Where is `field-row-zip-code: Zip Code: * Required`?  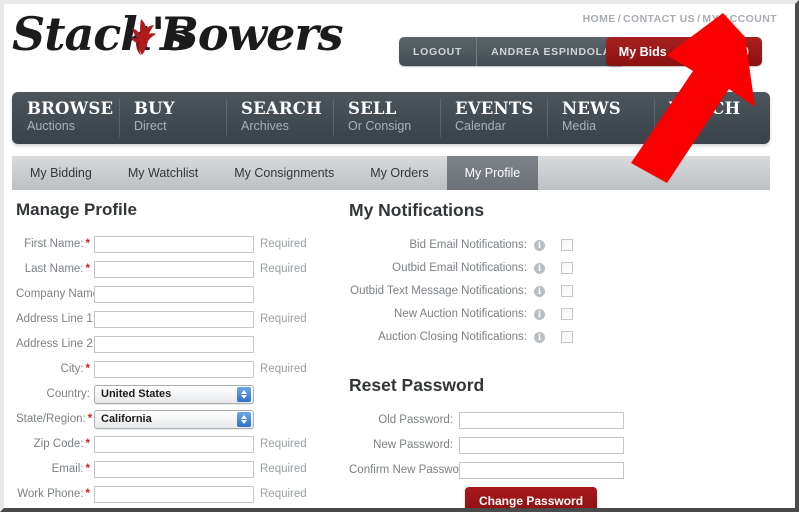
field-row-zip-code: Zip Code: * Required is located at coordinates (176, 444).